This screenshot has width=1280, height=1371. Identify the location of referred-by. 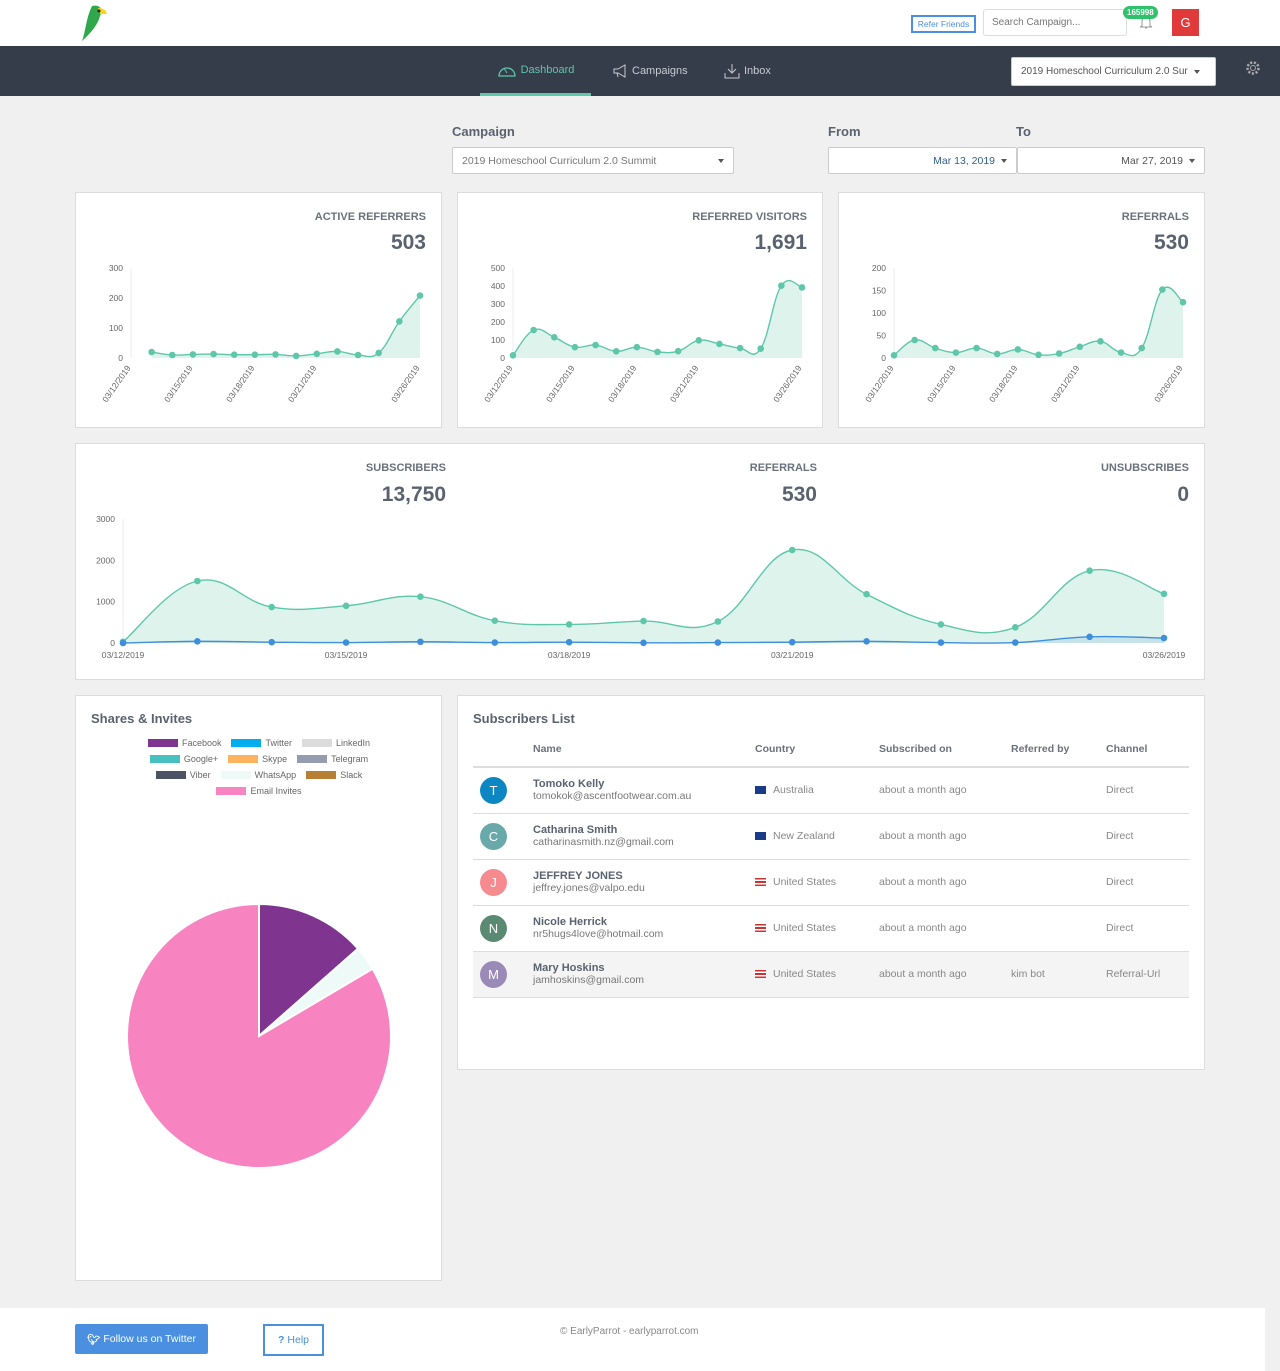
(1058, 928).